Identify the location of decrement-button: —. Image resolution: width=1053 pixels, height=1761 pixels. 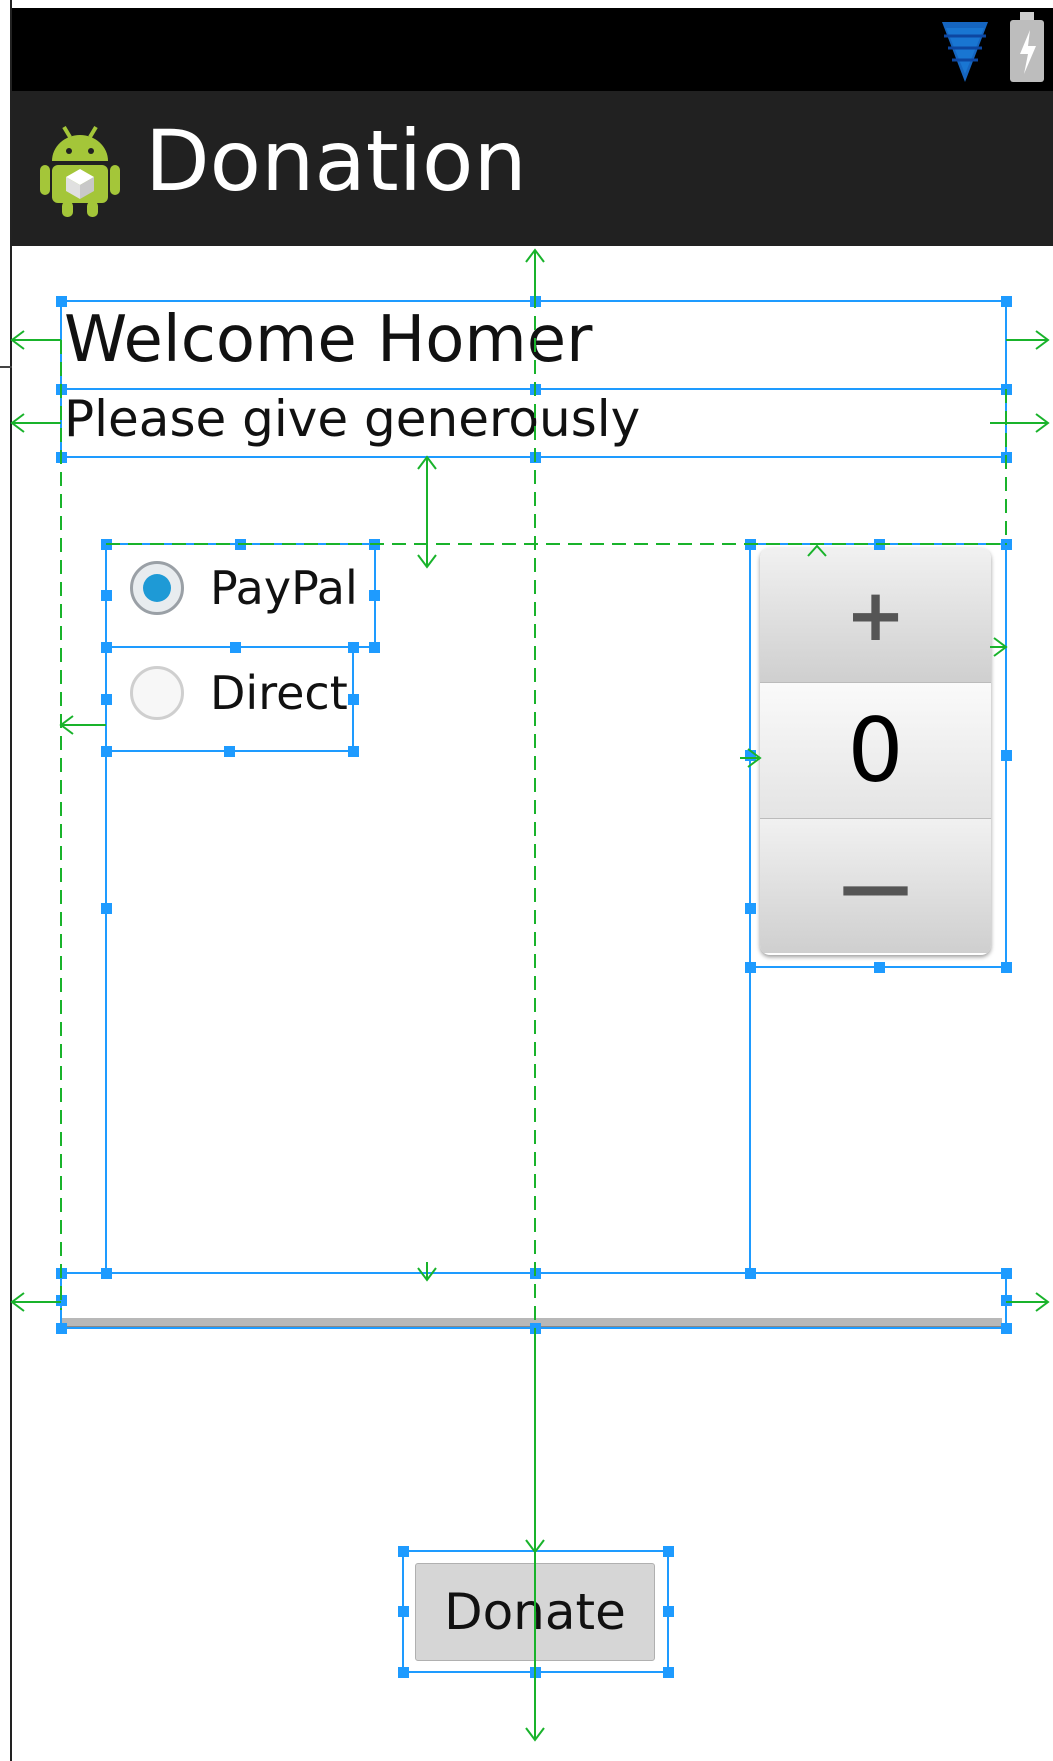
(875, 886).